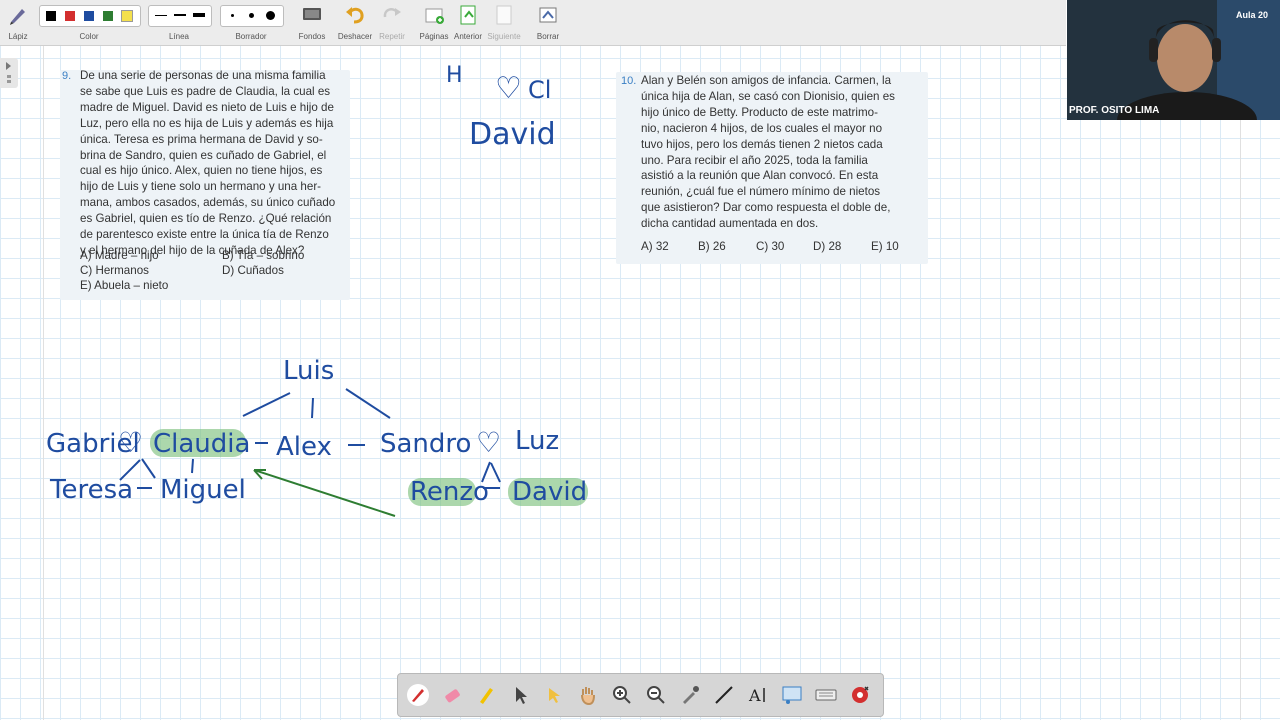 This screenshot has width=1280, height=720. I want to click on brand-logo: Aula 20, so click(1251, 15).